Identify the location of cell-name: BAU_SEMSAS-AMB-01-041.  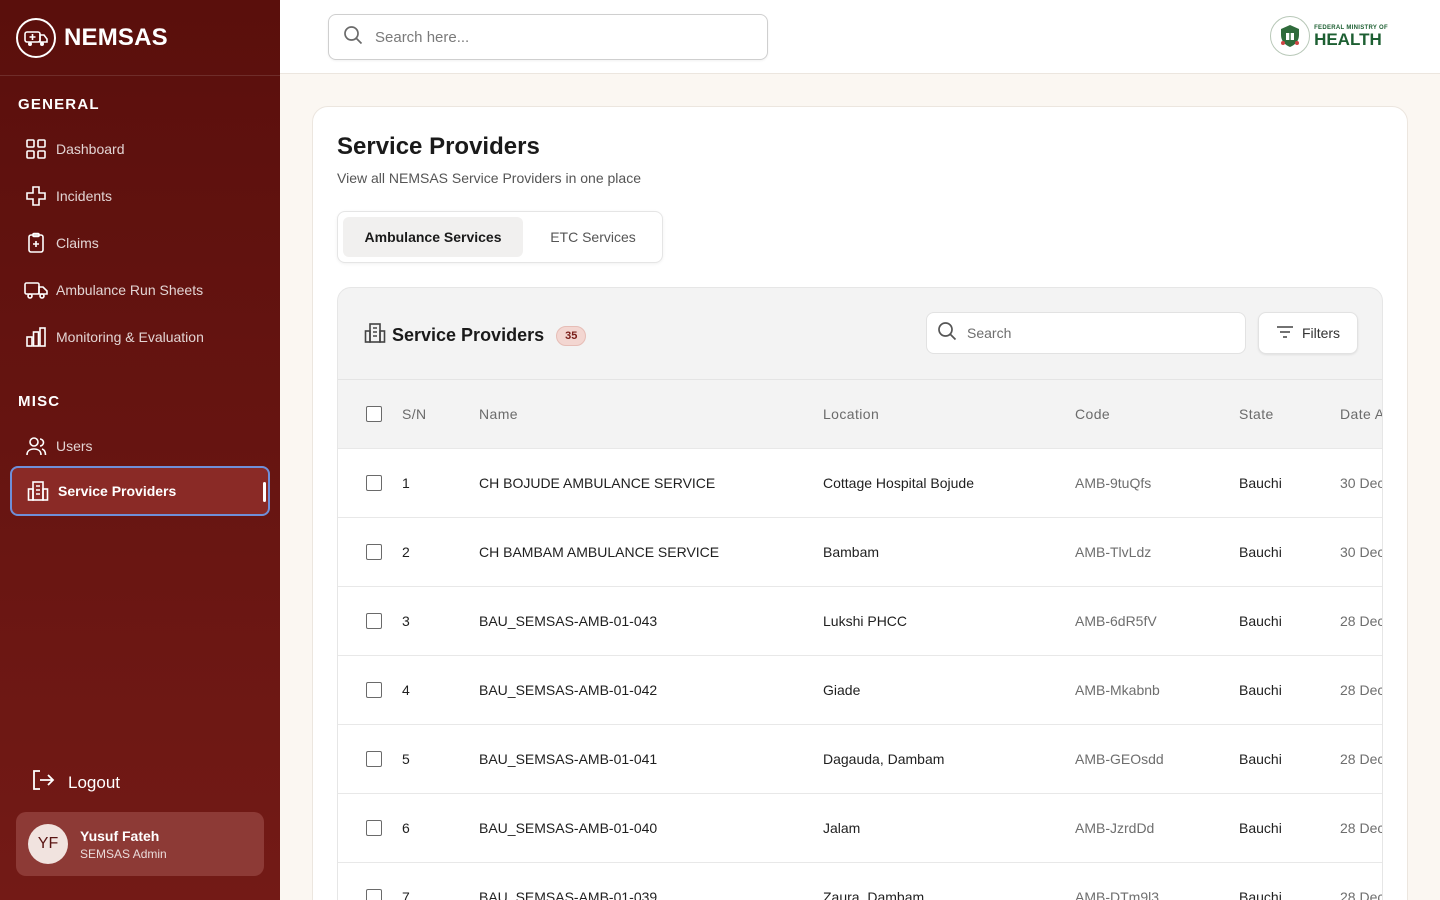
(568, 759).